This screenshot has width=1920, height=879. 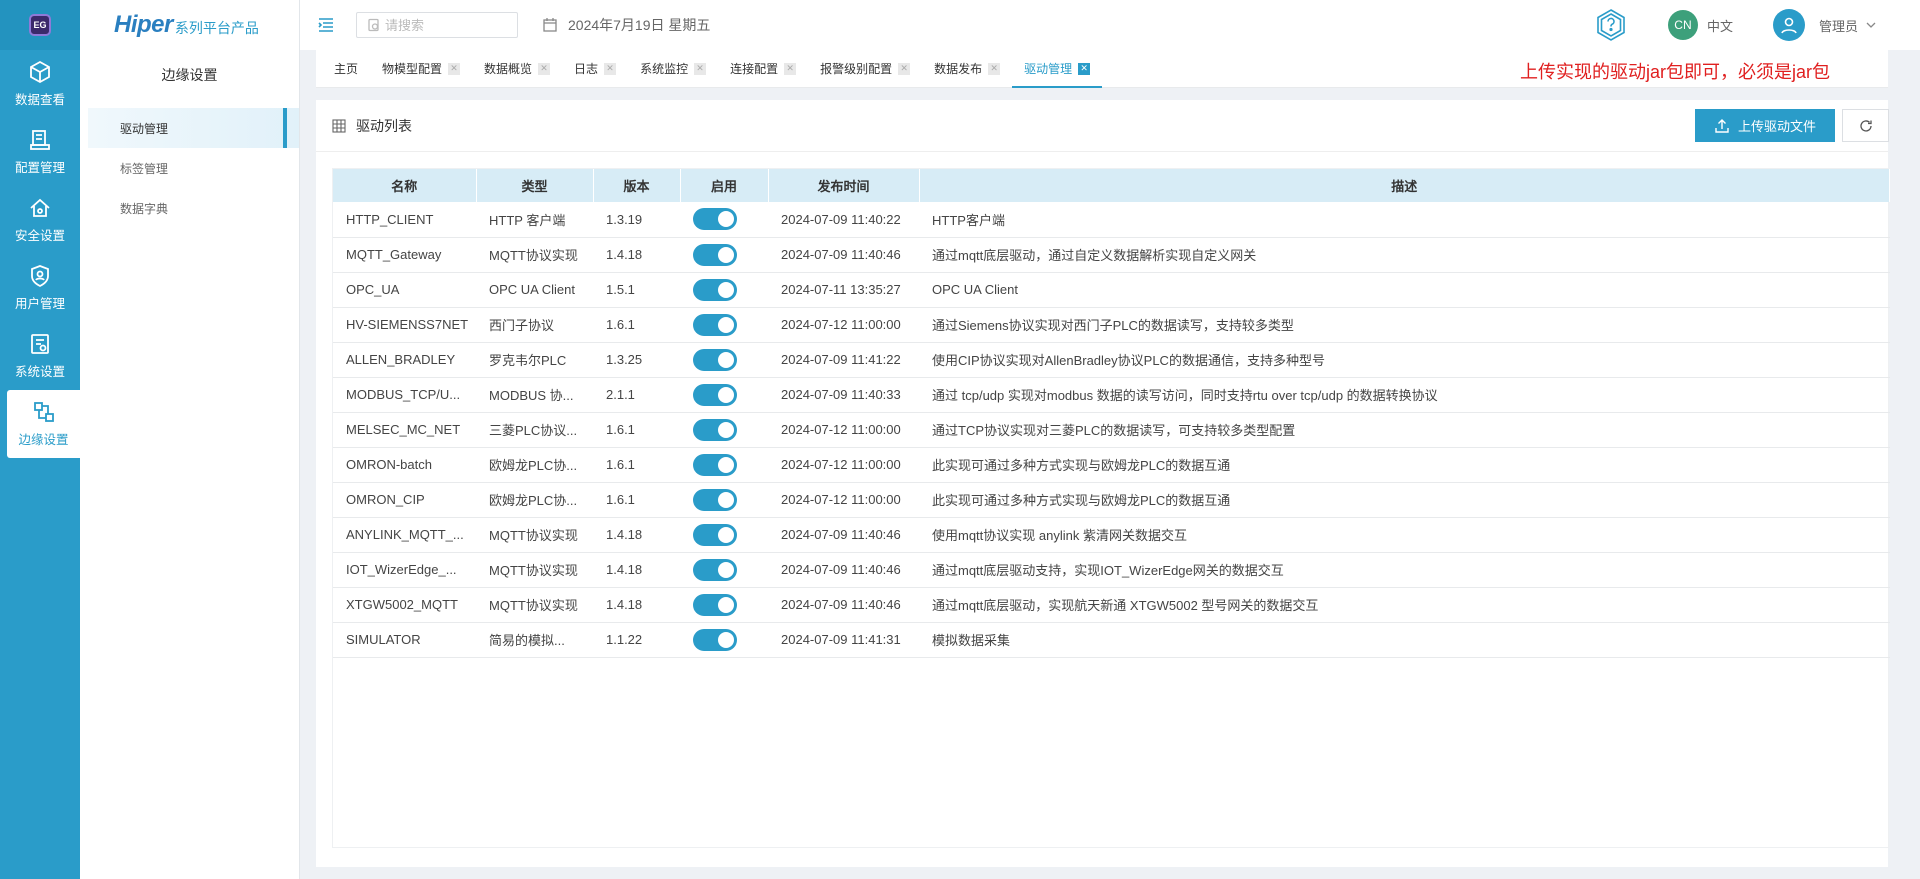 What do you see at coordinates (1682, 25) in the screenshot?
I see `language-badge: CN` at bounding box center [1682, 25].